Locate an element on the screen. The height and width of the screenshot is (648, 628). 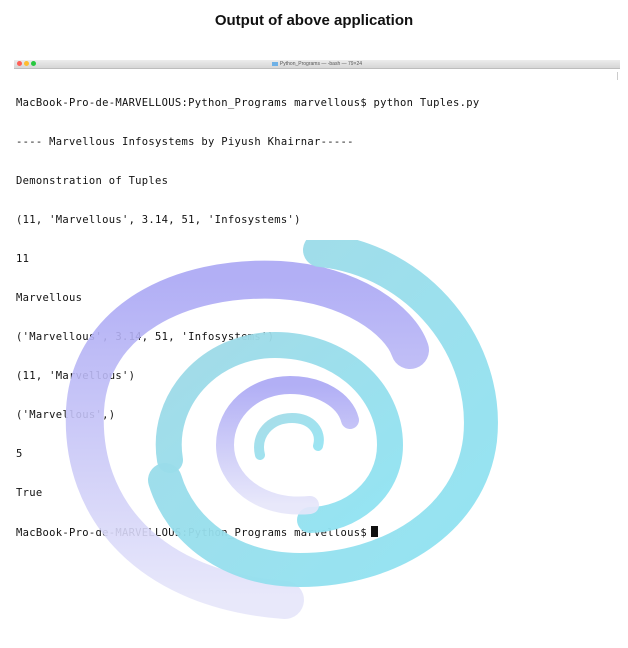
terminal-line: Demonstration of Tuples is located at coordinates (92, 181).